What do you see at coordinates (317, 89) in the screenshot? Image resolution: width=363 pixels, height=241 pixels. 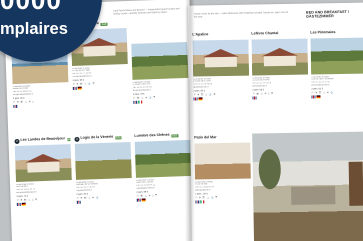 I see `listing-price: 2 pers. 92 €` at bounding box center [317, 89].